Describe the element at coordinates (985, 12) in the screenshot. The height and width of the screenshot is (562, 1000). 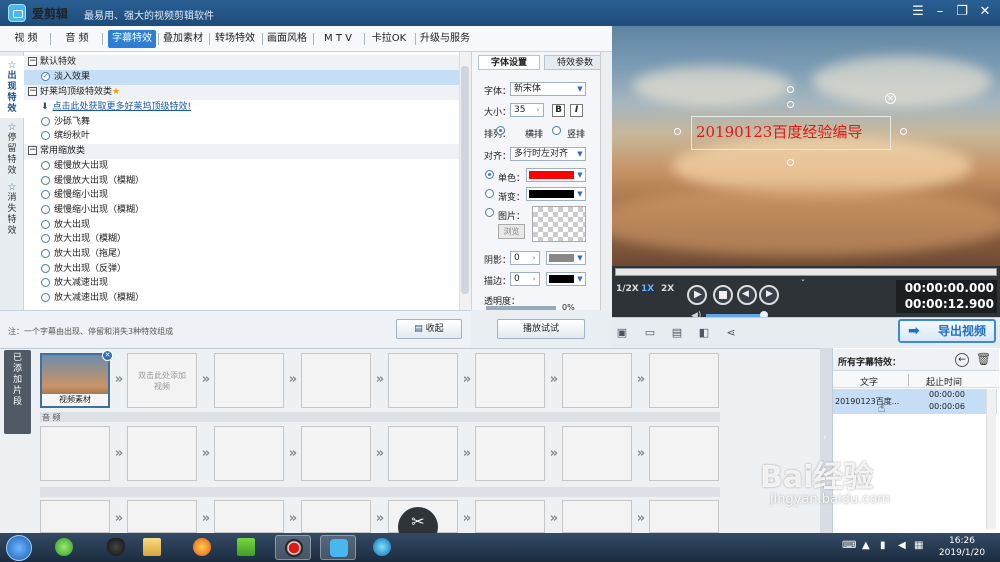
I see `close-icon: ✕` at that location.